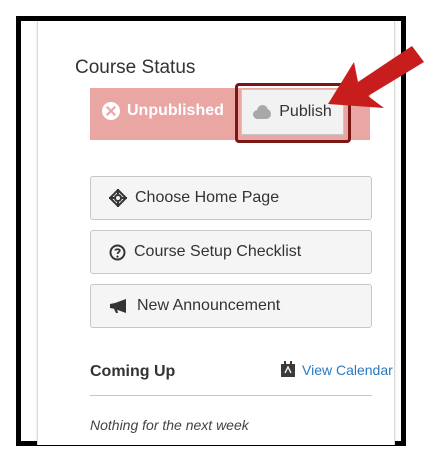 The width and height of the screenshot is (428, 463). I want to click on red-arrow-annotation, so click(376, 77).